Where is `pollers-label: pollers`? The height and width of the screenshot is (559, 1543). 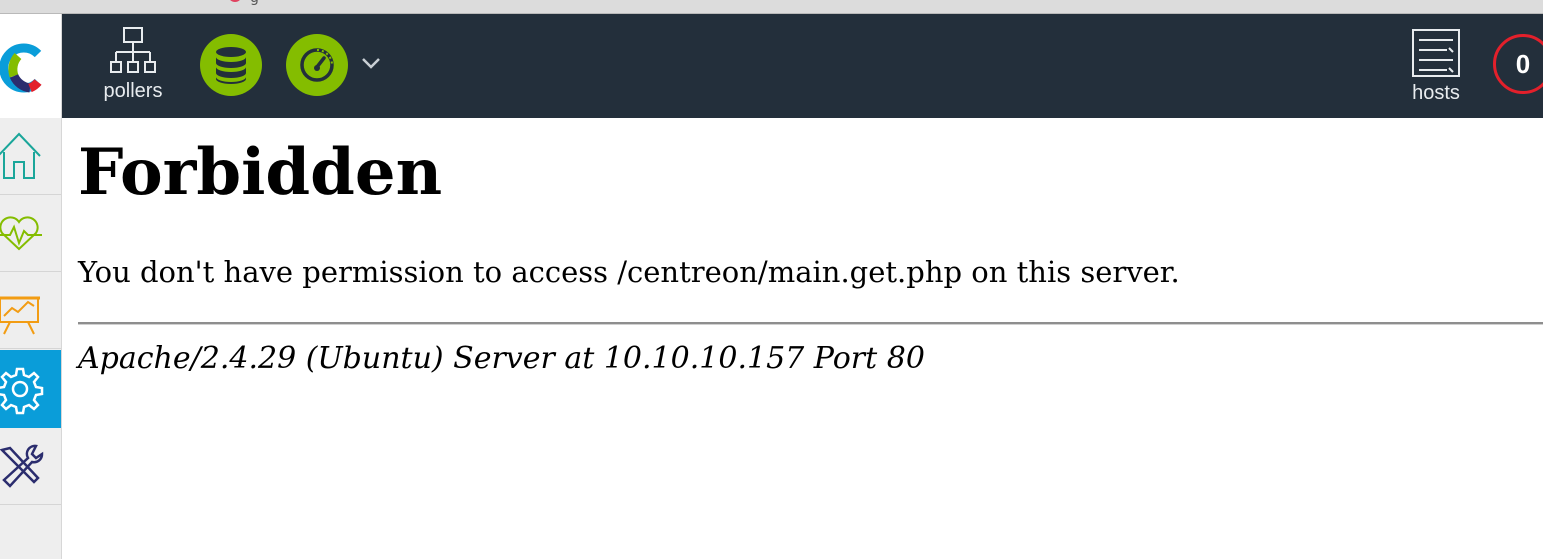
pollers-label: pollers is located at coordinates (133, 91).